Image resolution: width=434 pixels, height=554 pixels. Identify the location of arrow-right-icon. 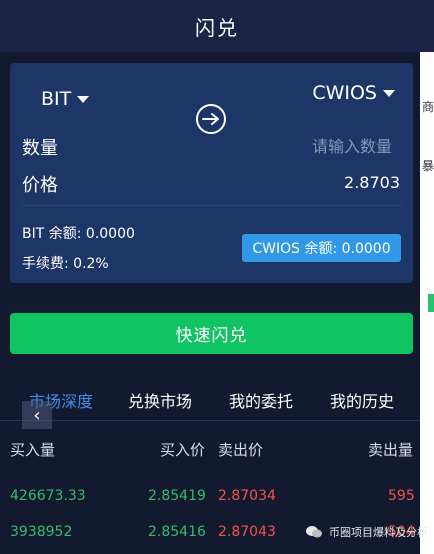
(210, 119).